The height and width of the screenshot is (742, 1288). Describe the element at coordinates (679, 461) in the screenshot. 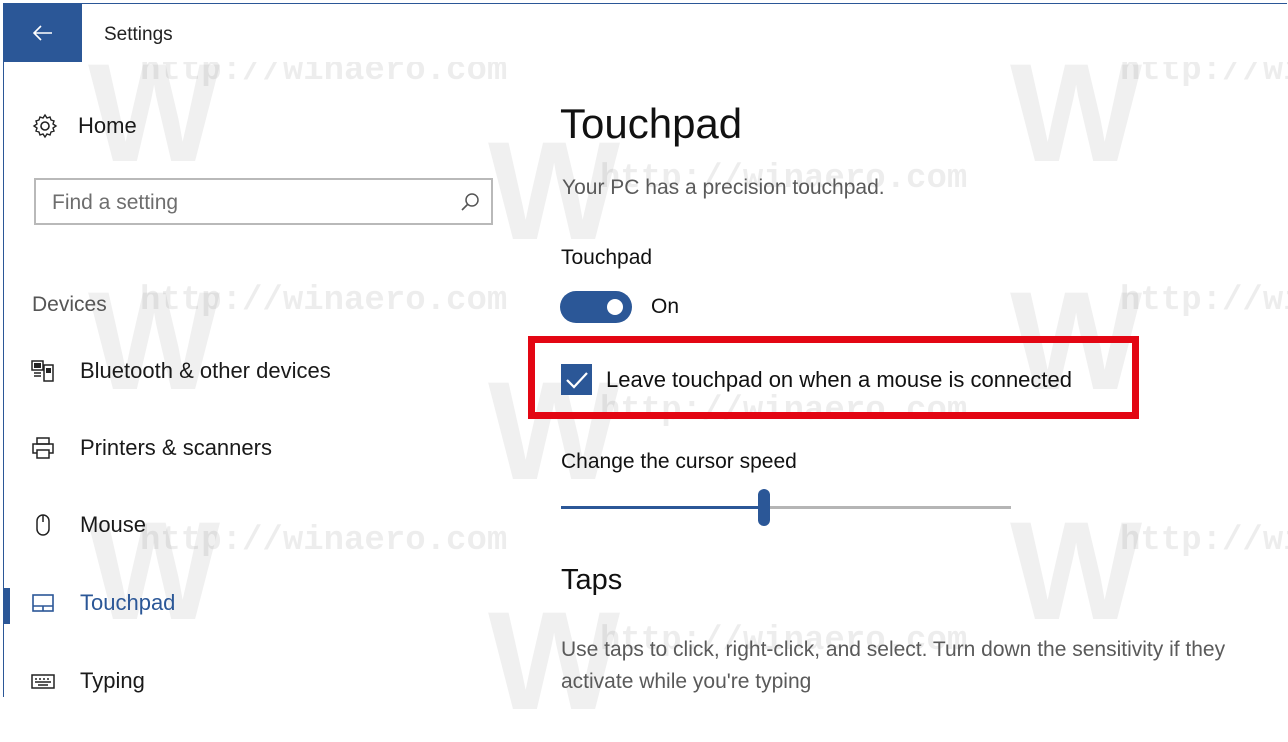

I see `cursor-speed-label: Change the cursor speed` at that location.